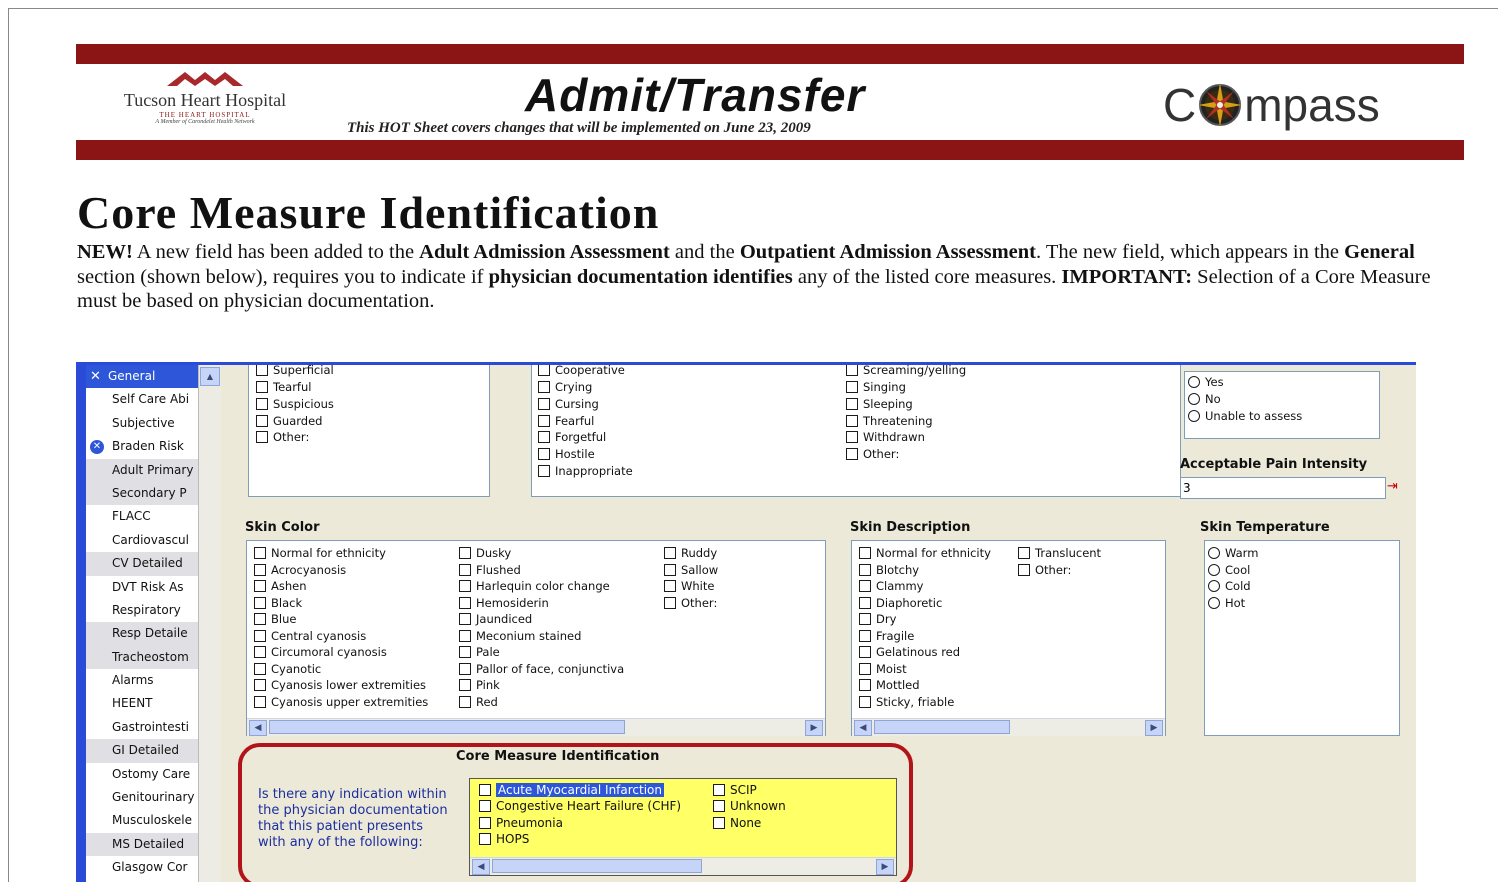  I want to click on checkbox-option: Forgetful, so click(572, 437).